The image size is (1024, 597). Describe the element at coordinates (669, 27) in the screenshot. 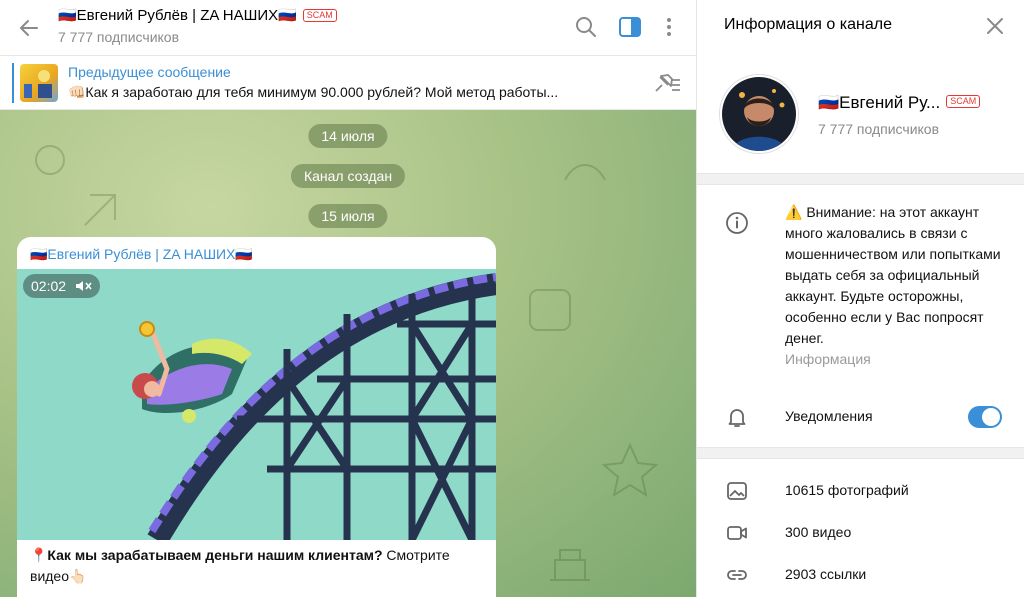

I see `more-vertical-icon` at that location.